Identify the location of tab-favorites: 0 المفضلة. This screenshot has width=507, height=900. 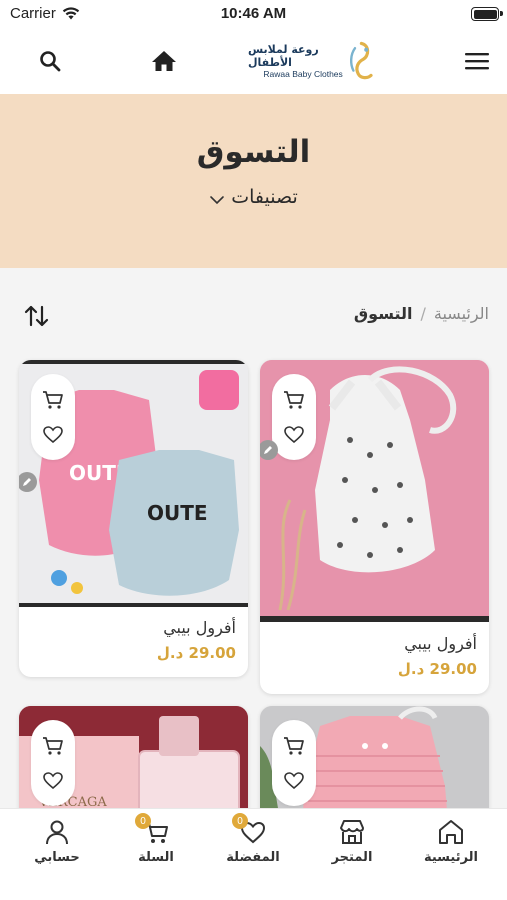
(253, 839).